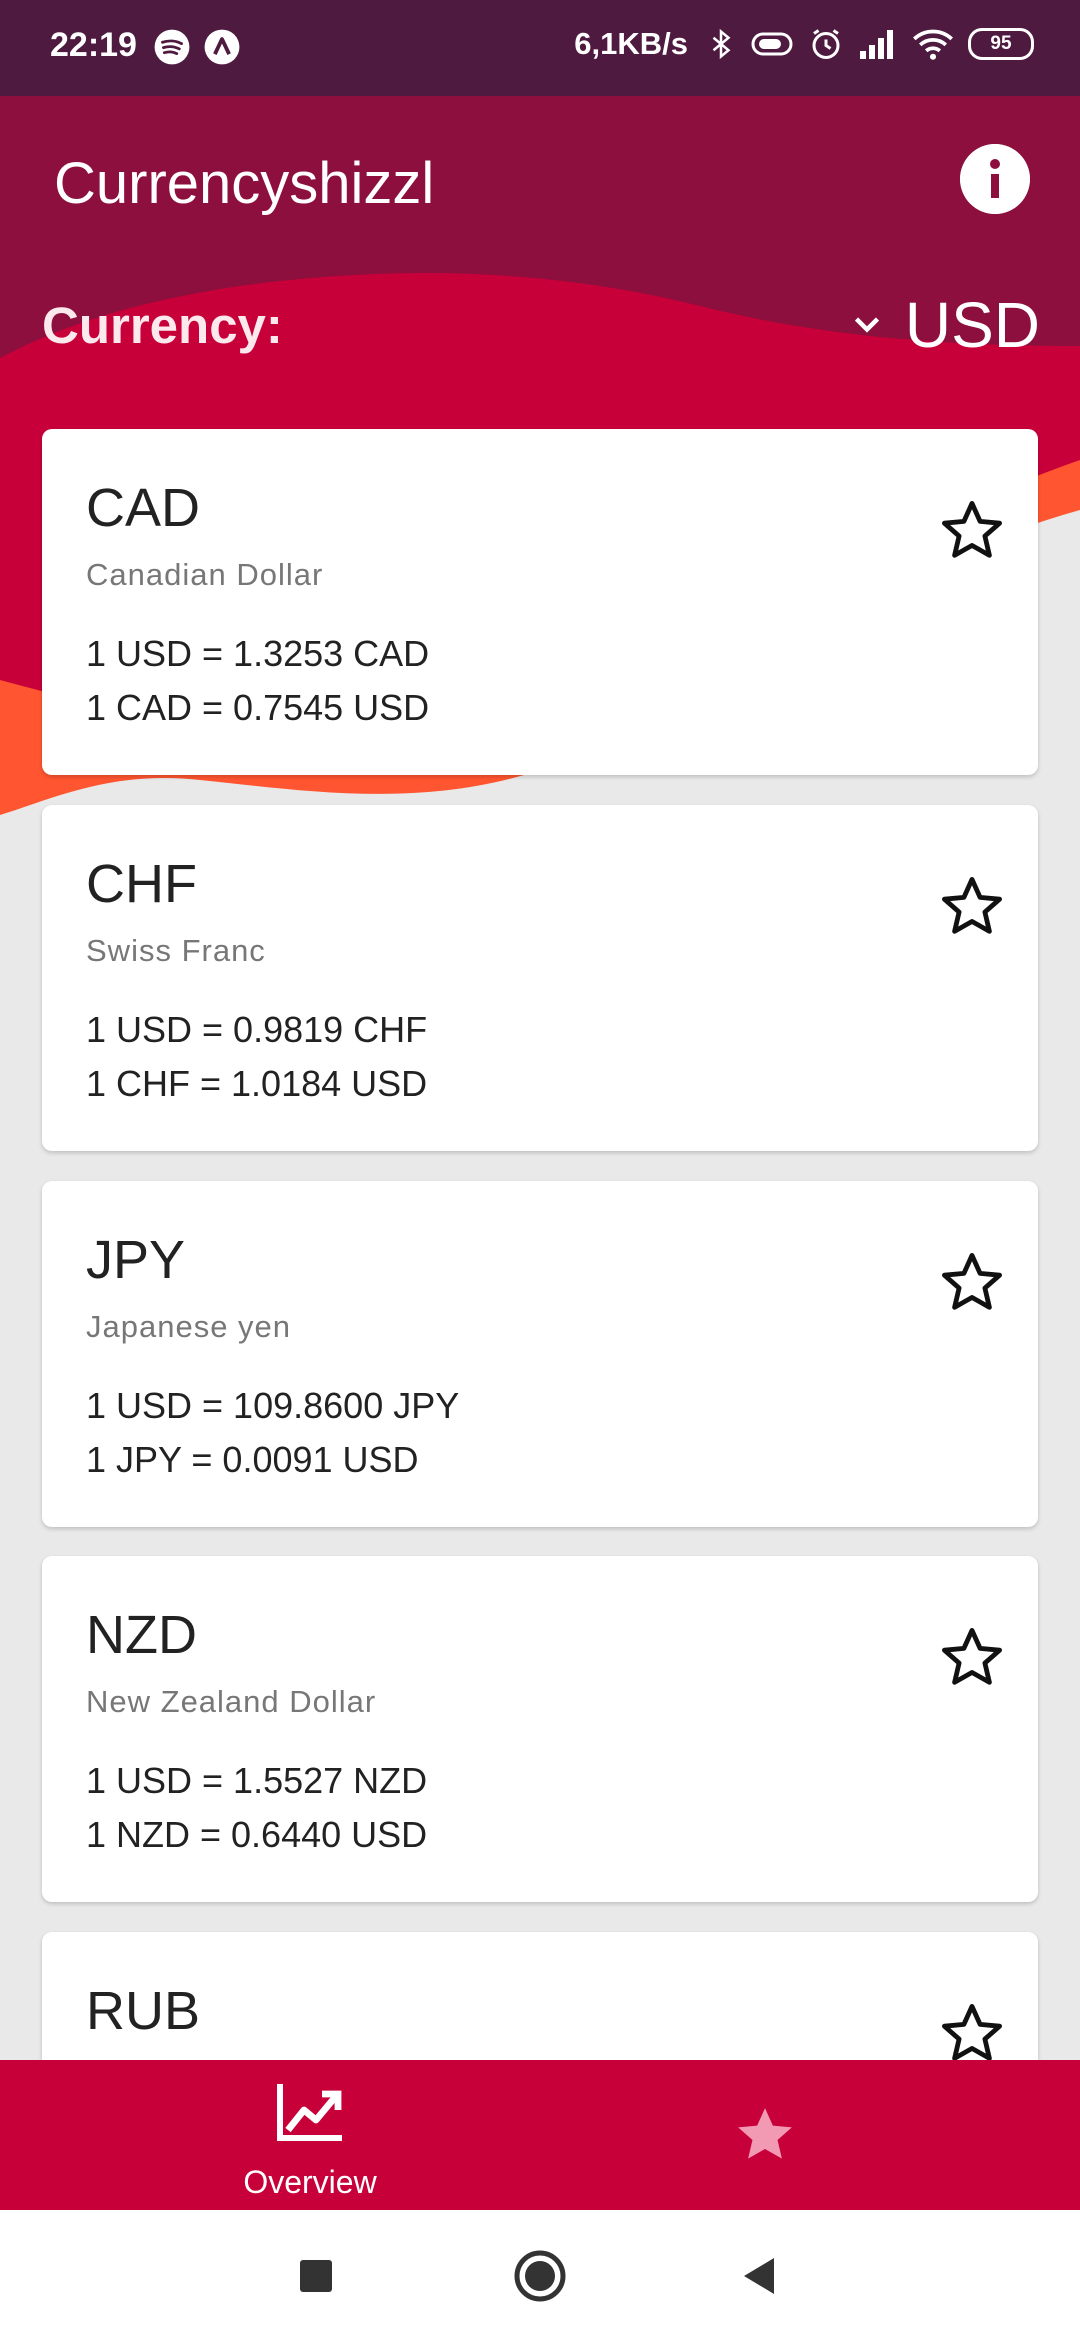 The width and height of the screenshot is (1080, 2340). What do you see at coordinates (310, 2182) in the screenshot?
I see `nav-overview-label: Overview` at bounding box center [310, 2182].